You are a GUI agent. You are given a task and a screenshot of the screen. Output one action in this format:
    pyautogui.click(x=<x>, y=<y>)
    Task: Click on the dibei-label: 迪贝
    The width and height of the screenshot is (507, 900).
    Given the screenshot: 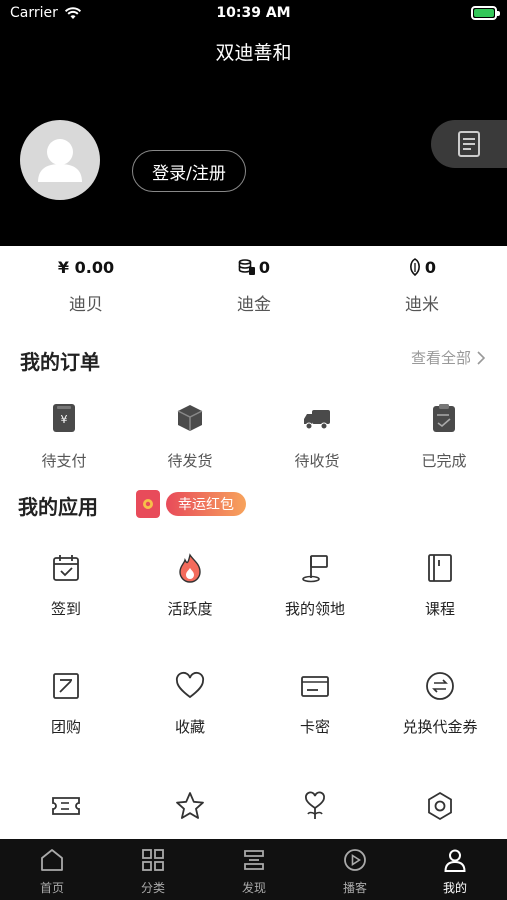 What is the action you would take?
    pyautogui.click(x=86, y=305)
    